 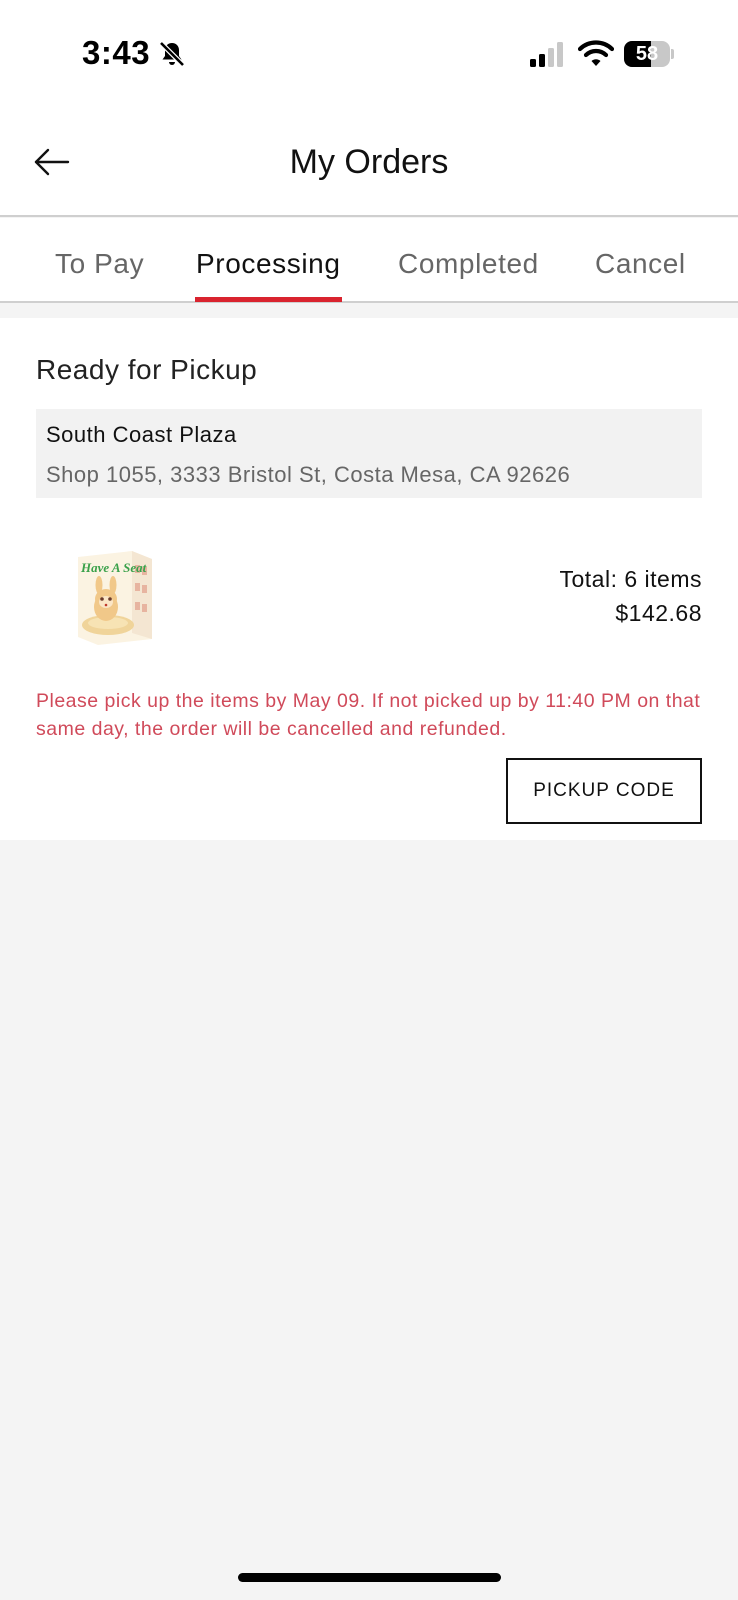 What do you see at coordinates (268, 264) in the screenshot?
I see `tab-processing: Processing` at bounding box center [268, 264].